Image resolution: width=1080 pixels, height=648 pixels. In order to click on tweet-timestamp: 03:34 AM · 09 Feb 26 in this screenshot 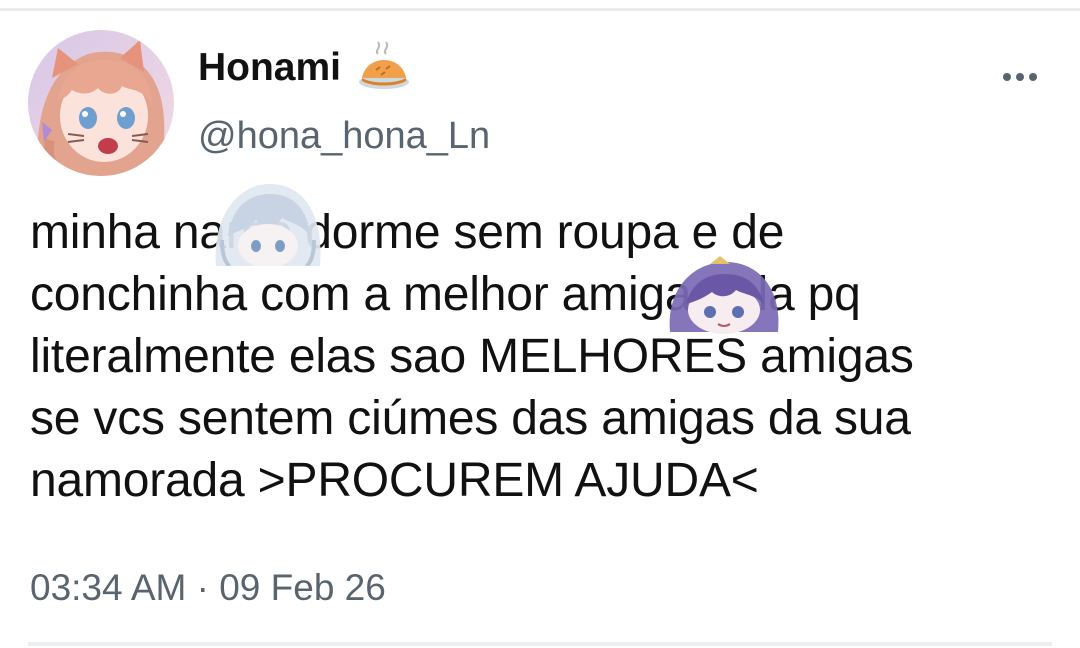, I will do `click(208, 588)`.